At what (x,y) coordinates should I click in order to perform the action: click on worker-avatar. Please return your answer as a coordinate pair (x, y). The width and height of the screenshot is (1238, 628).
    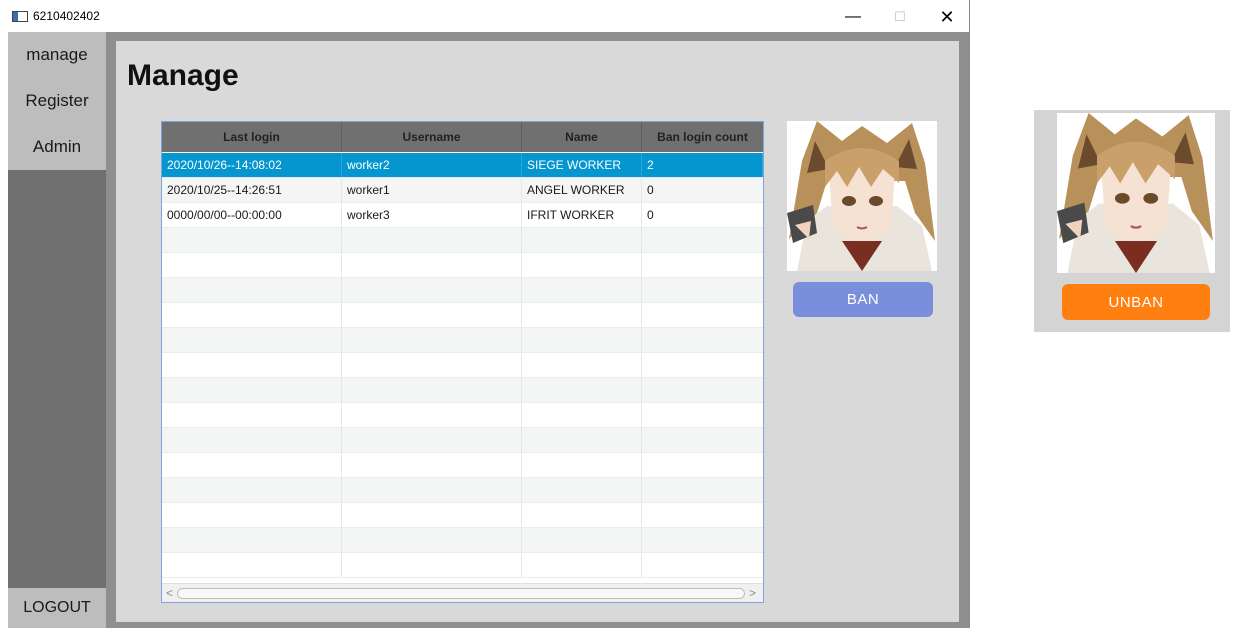
    Looking at the image, I should click on (862, 196).